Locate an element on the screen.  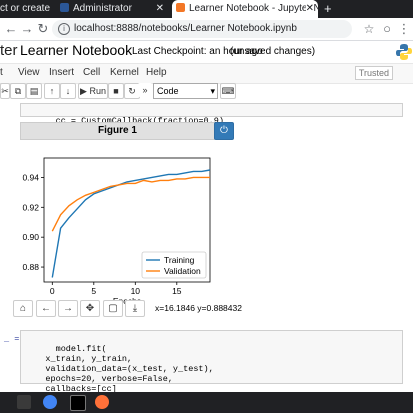
x-tick-label: 10 is located at coordinates (136, 291).